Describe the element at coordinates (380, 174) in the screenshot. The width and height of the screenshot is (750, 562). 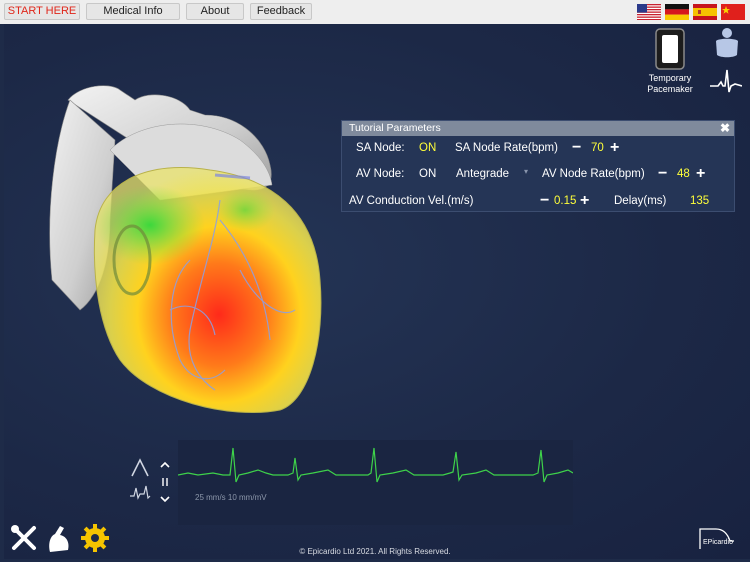
I see `av-node-label: AV Node:` at that location.